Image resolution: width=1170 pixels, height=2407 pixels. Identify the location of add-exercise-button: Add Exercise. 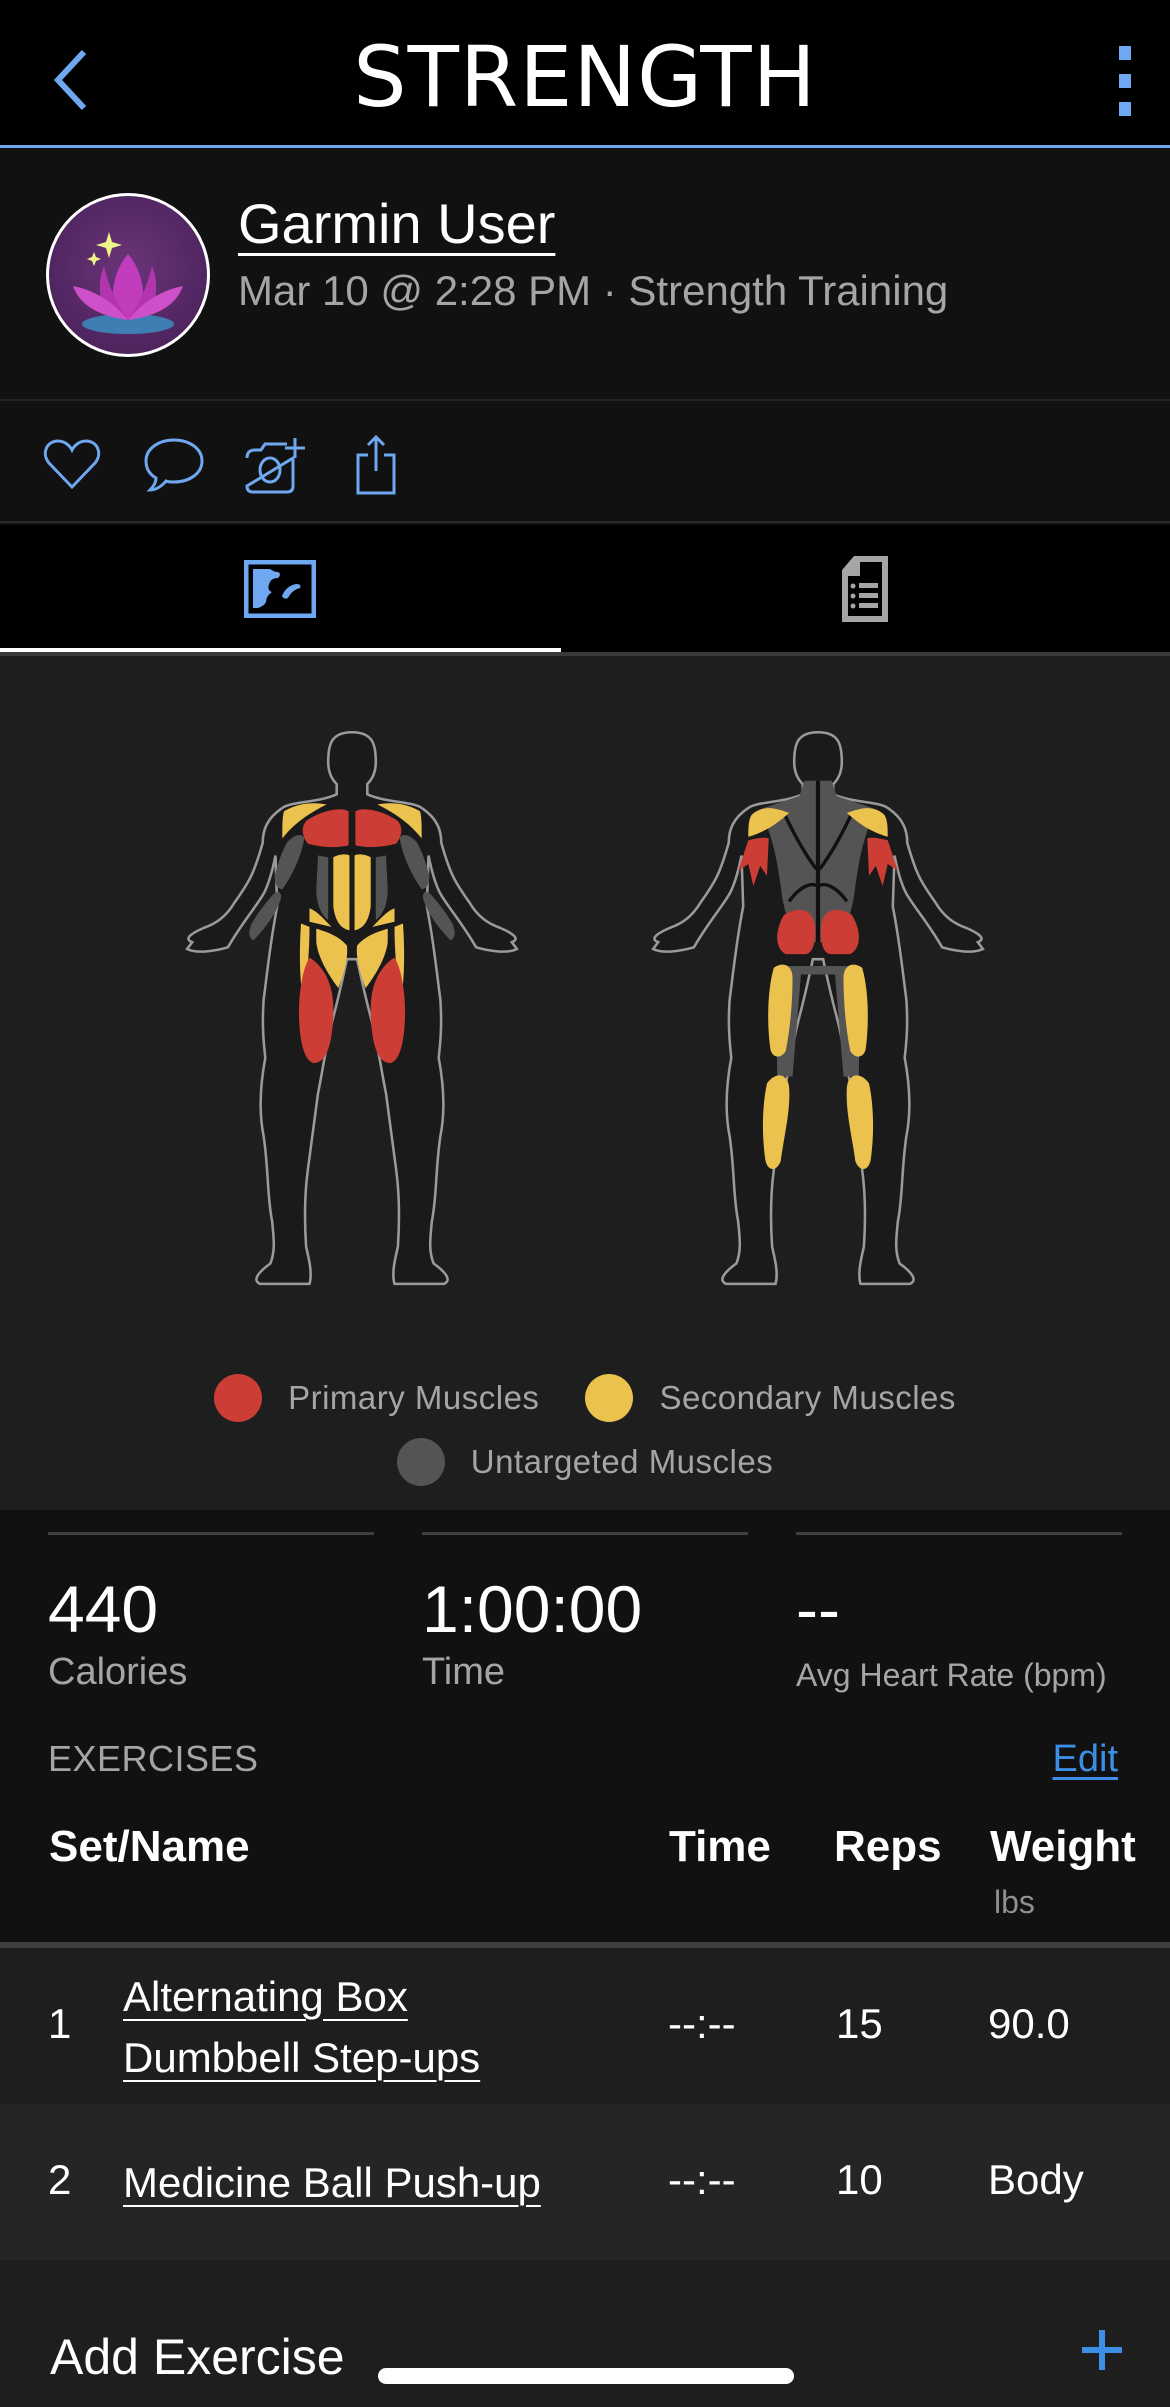
(585, 2333).